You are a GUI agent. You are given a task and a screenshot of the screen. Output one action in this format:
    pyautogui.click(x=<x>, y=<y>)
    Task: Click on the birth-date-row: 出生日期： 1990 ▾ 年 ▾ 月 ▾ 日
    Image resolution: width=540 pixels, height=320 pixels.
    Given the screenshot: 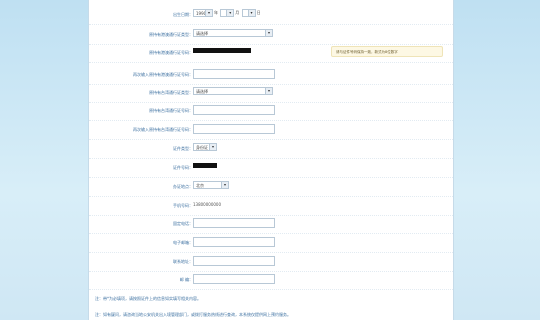 What is the action you would take?
    pyautogui.click(x=271, y=15)
    